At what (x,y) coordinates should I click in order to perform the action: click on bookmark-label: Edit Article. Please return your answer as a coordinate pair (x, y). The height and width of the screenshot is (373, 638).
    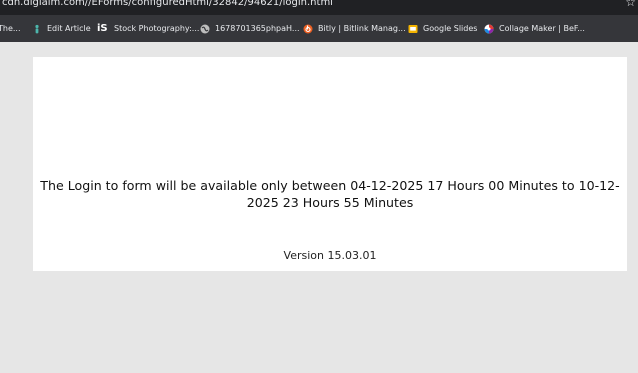
    Looking at the image, I should click on (69, 28).